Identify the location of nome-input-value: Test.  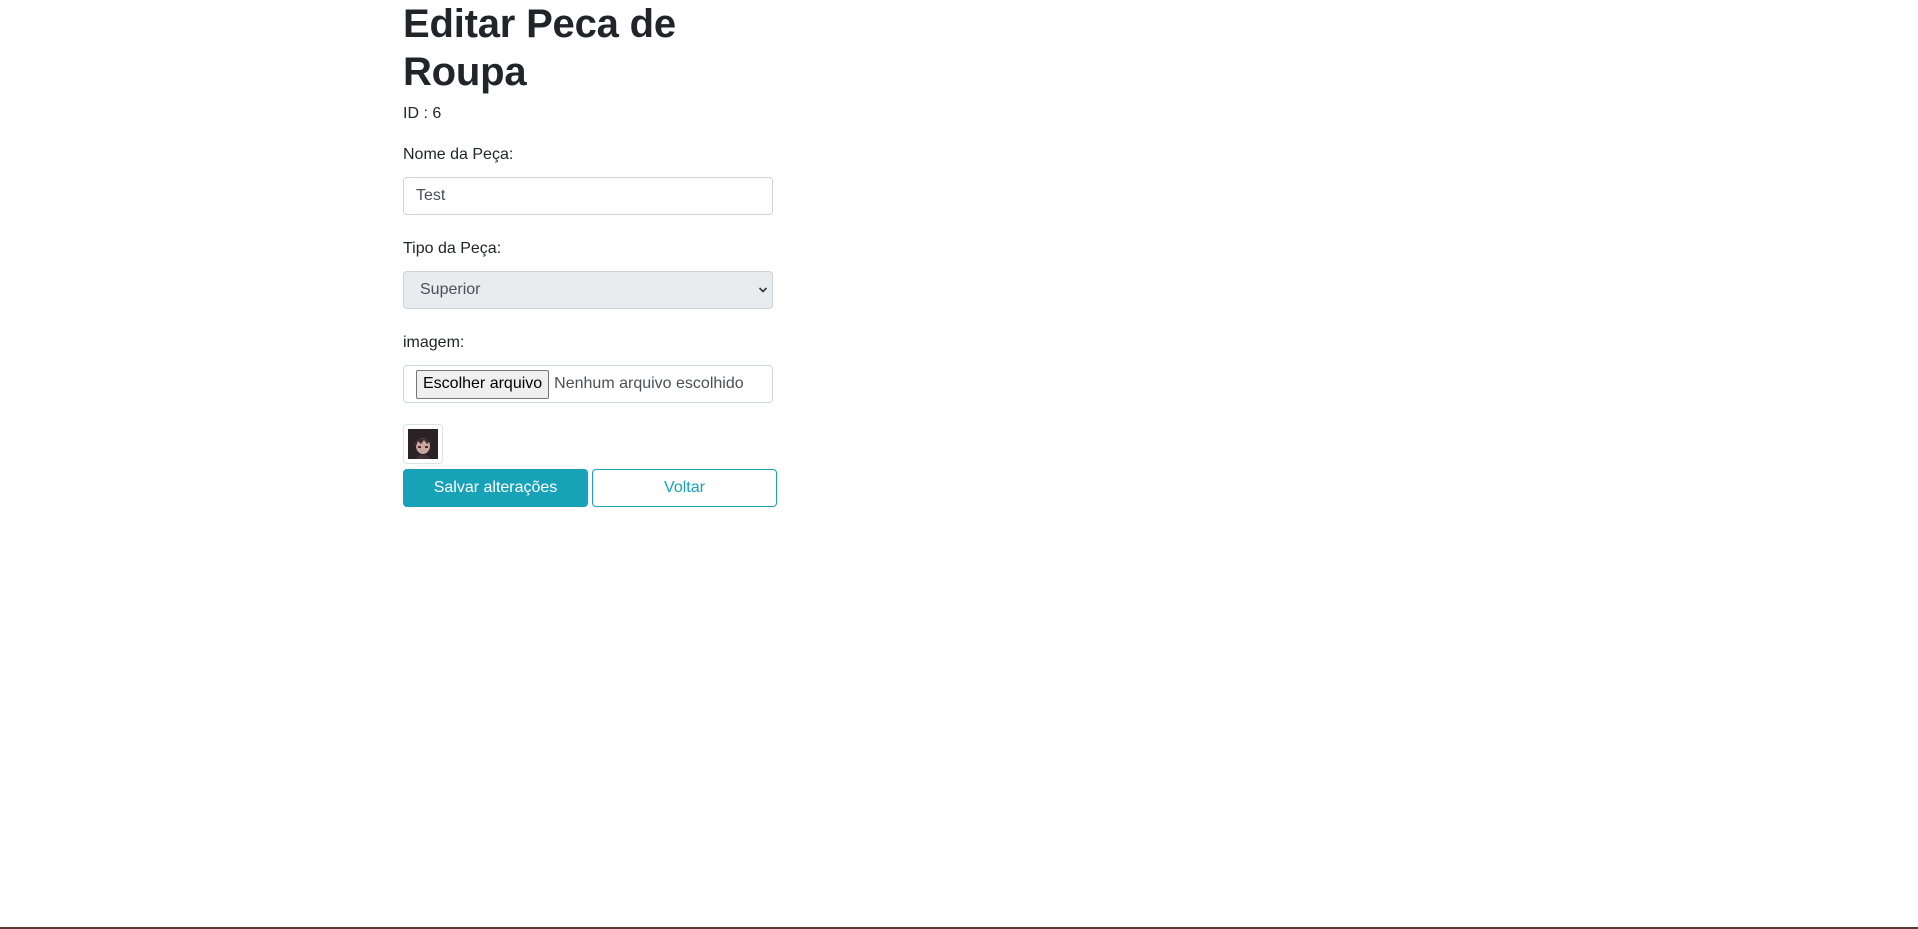
(431, 195).